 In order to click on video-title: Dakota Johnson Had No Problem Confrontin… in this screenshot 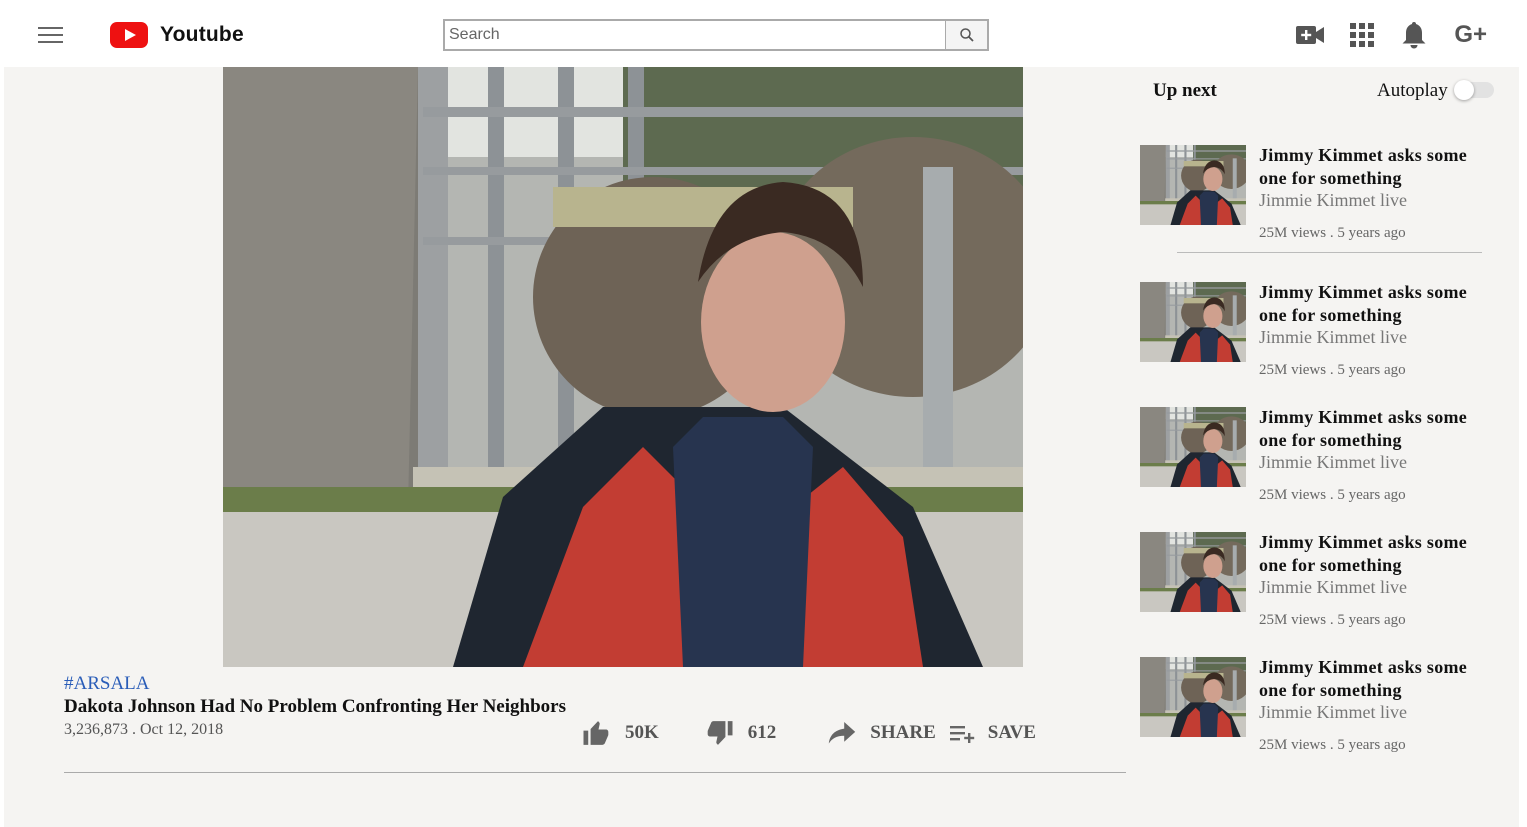, I will do `click(315, 706)`.